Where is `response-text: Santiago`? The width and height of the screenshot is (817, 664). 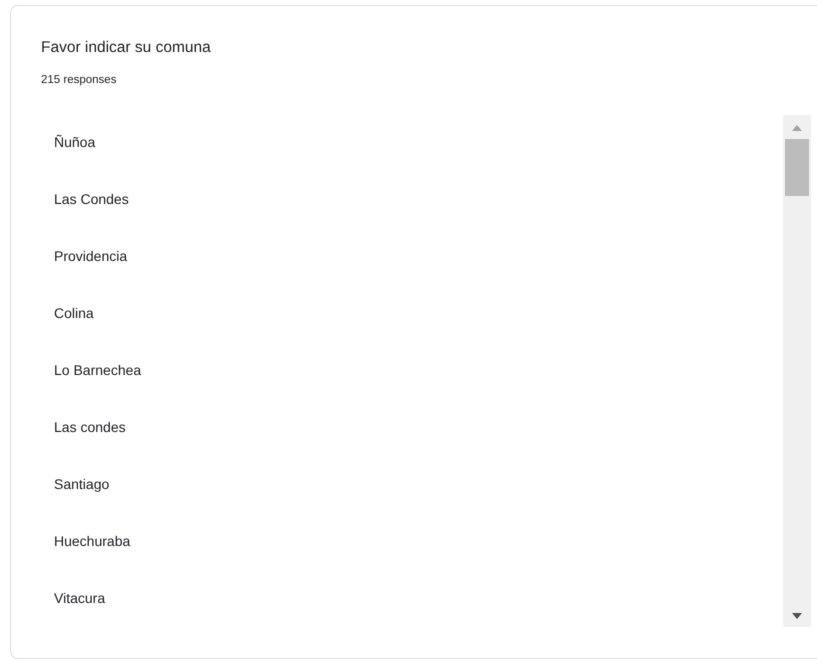
response-text: Santiago is located at coordinates (82, 485).